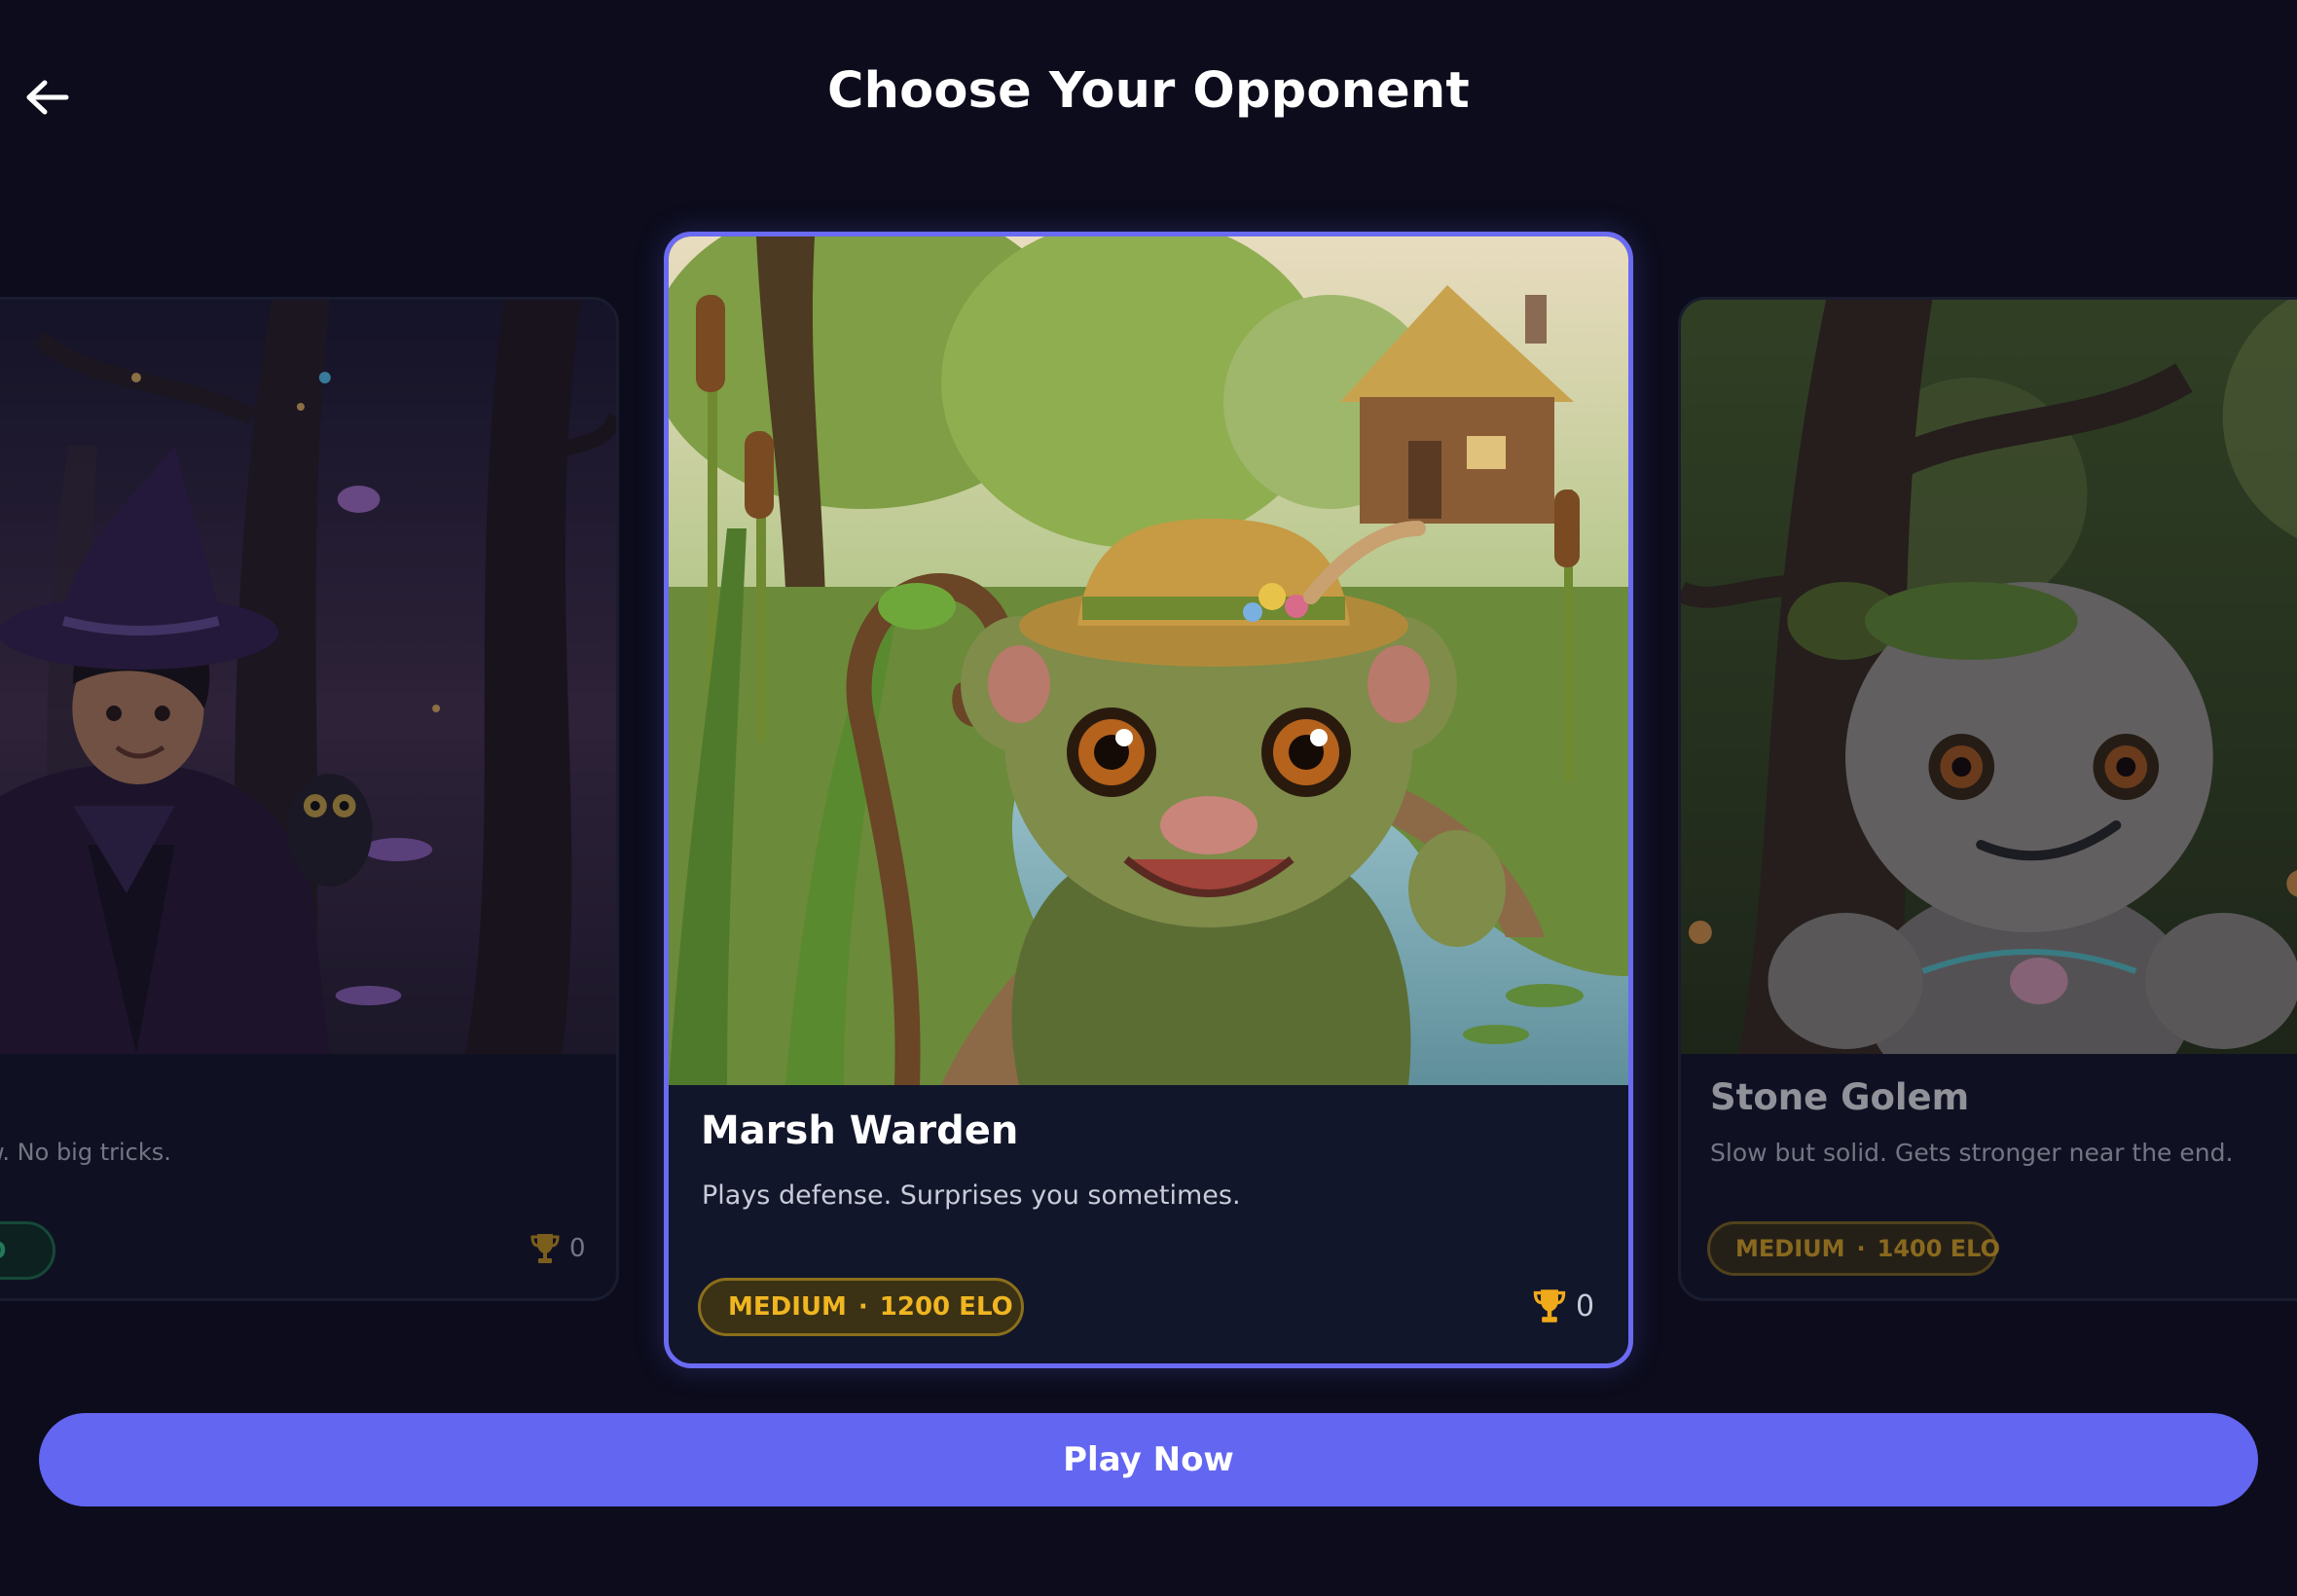 This screenshot has height=1596, width=2297. What do you see at coordinates (85, 1152) in the screenshot?
I see `opponent-description: w. No big tricks.` at bounding box center [85, 1152].